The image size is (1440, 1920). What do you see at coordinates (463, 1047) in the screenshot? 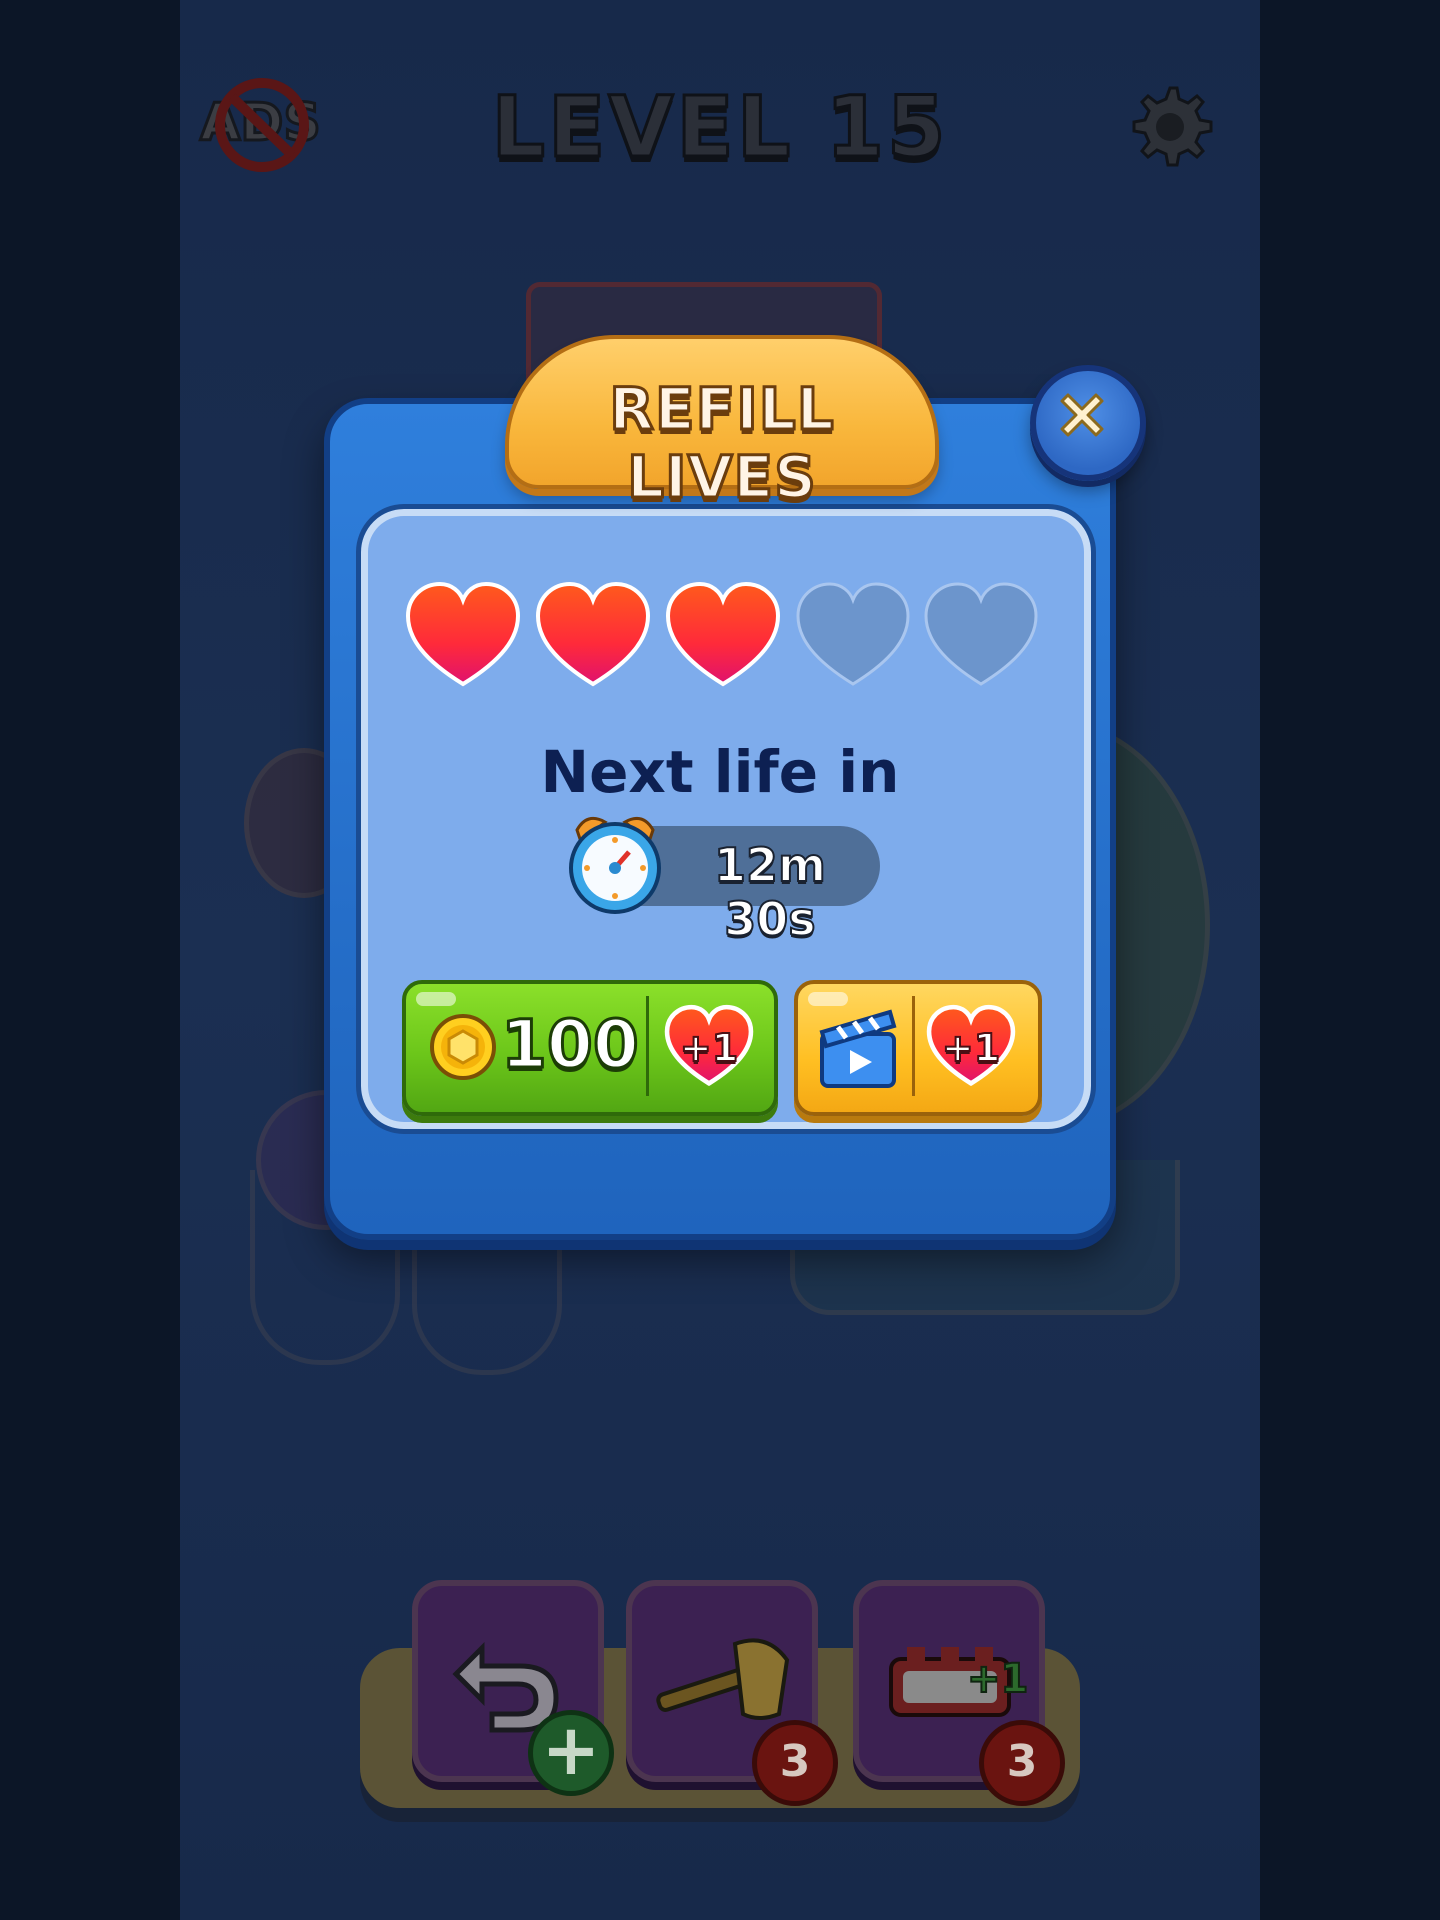
I see `coin-icon` at bounding box center [463, 1047].